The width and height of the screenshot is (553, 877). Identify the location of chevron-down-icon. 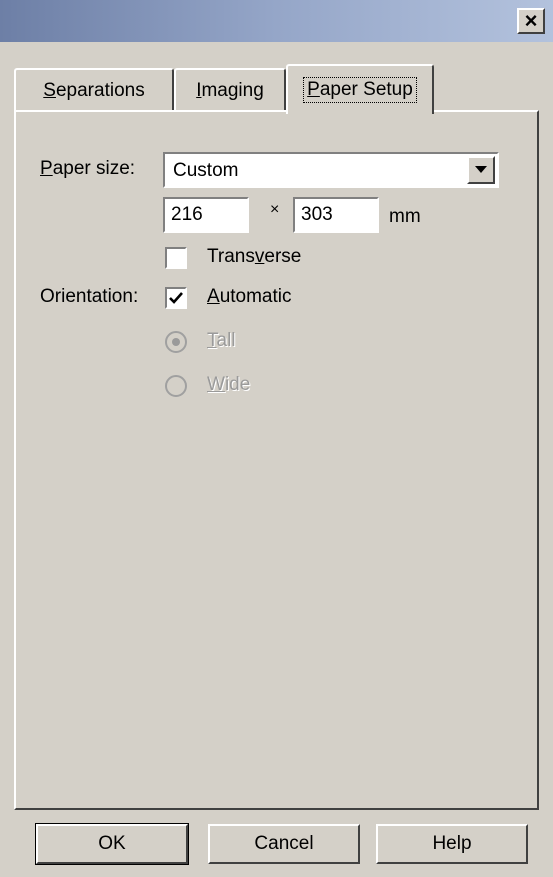
(481, 169).